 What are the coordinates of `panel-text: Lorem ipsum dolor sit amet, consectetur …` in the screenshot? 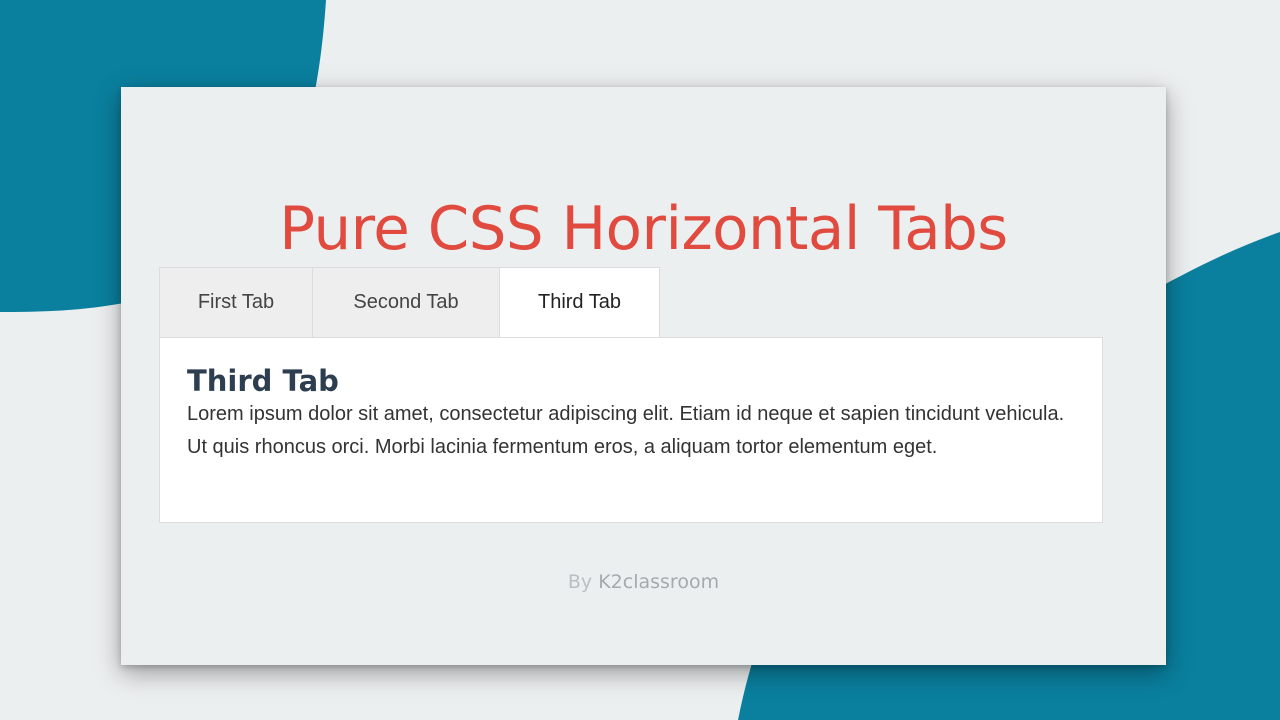 It's located at (626, 430).